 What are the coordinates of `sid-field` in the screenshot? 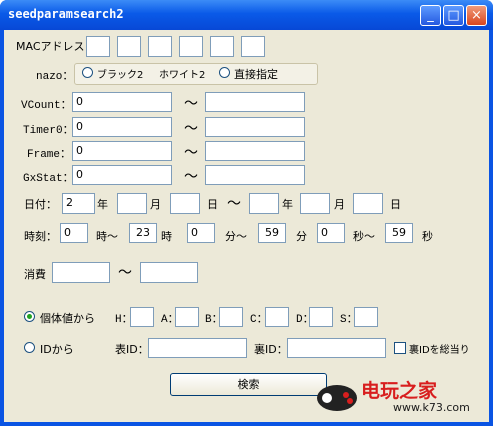 It's located at (336, 348).